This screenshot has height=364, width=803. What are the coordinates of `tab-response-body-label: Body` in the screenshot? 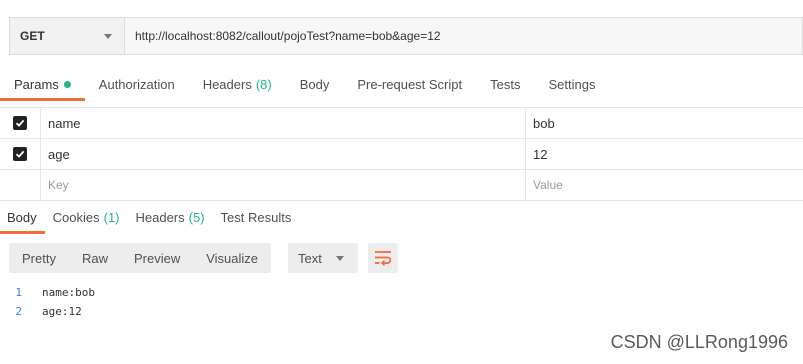 It's located at (22, 217).